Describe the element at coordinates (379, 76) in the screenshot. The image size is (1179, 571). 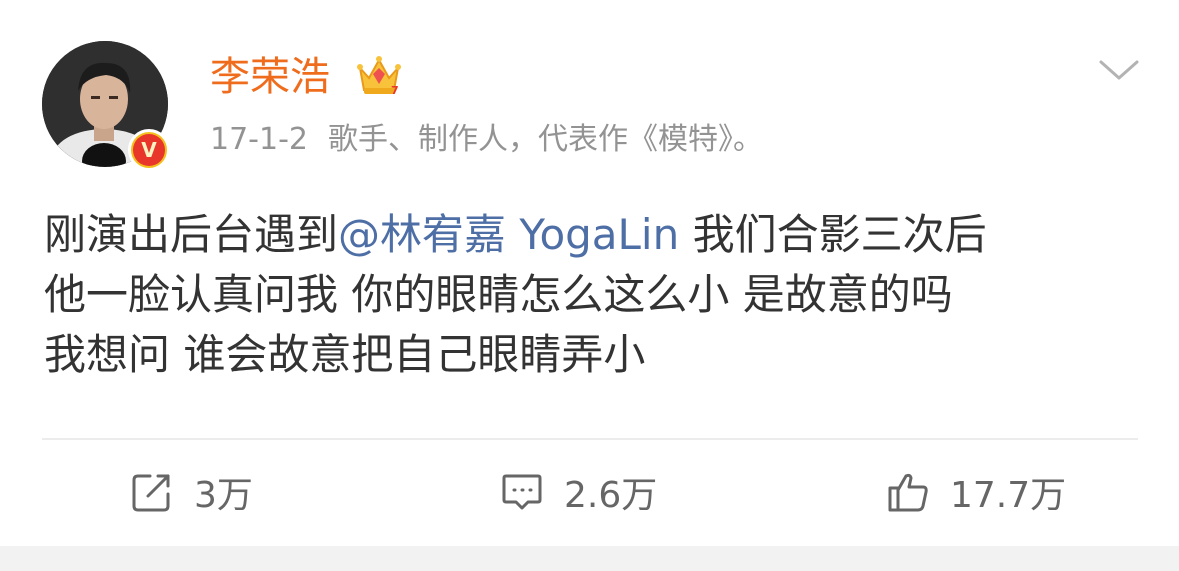
I see `crown-icon: 7` at that location.